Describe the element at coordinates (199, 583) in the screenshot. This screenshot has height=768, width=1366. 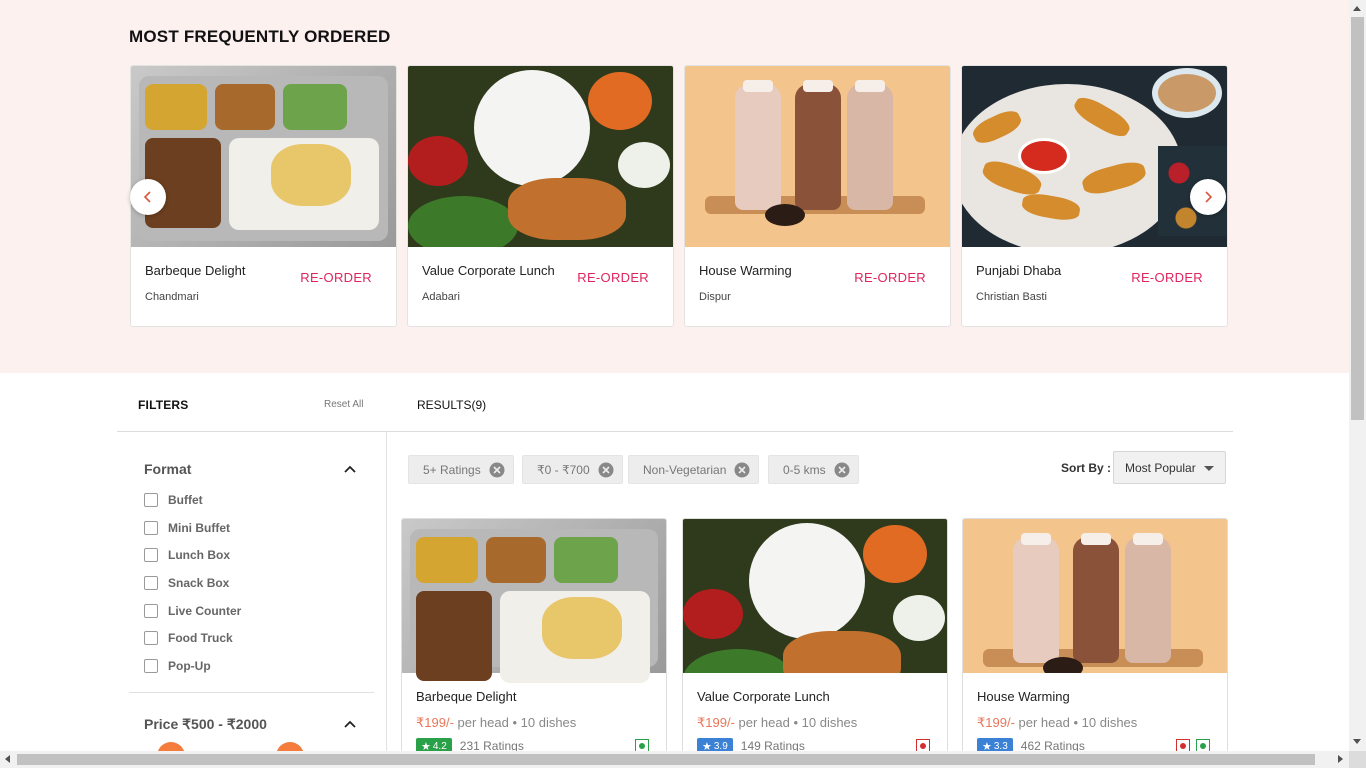
I see `option-label: Snack Box` at that location.